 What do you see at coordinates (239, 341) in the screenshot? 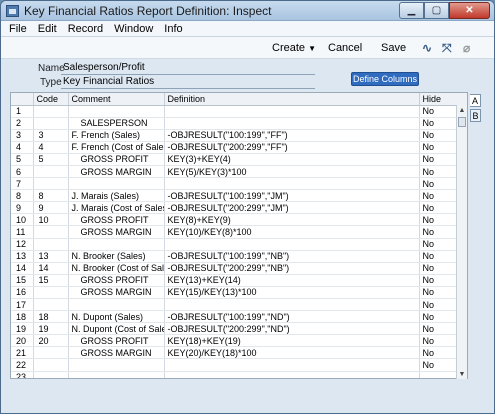
I see `table-row: 20 20 GROSS PROFIT KEY(18)+KEY(19) No` at bounding box center [239, 341].